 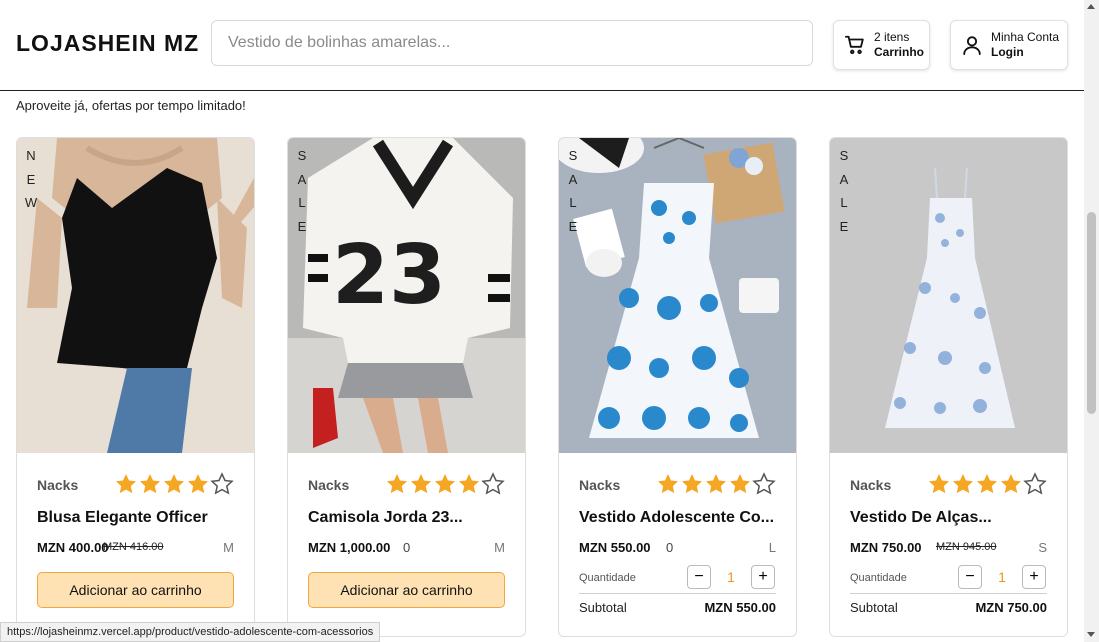 I want to click on user-icon, so click(x=972, y=45).